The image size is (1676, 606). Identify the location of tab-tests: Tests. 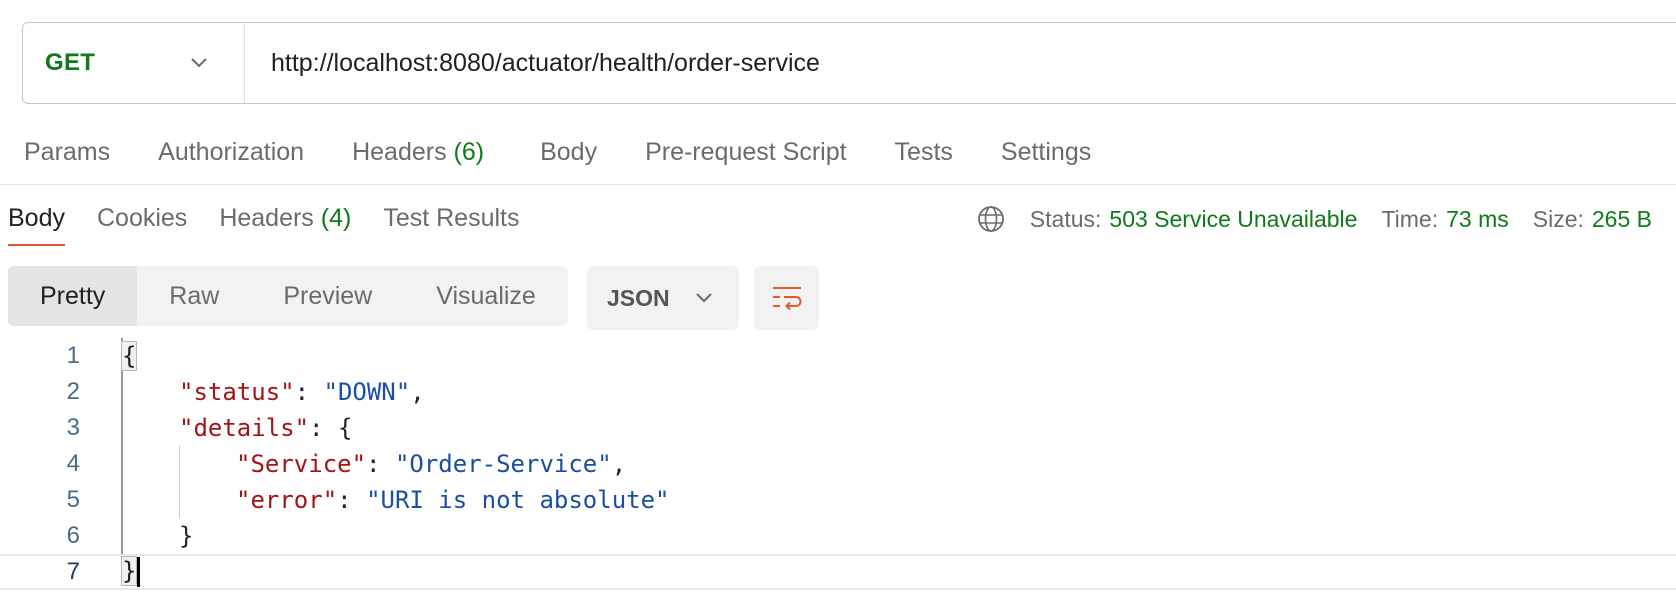
(924, 152).